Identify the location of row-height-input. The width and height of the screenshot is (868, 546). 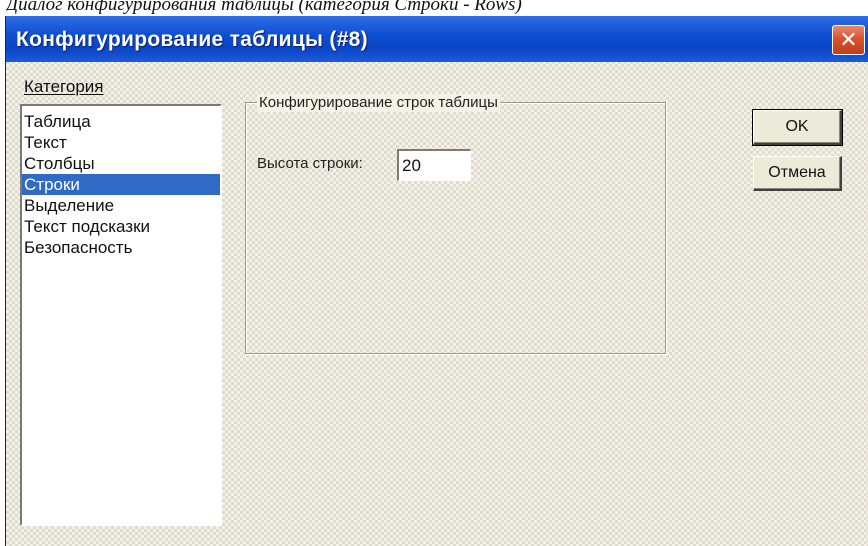
(434, 165).